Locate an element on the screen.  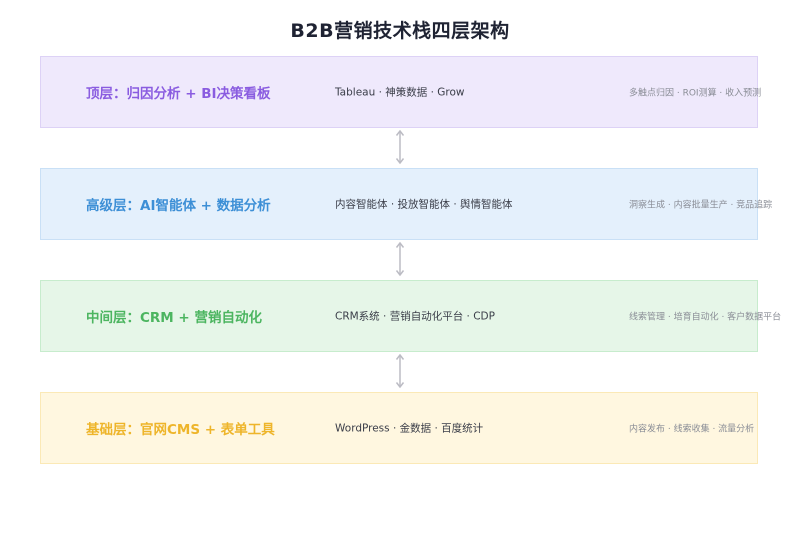
layer-tech: 内容智能体 · 投放智能体 · 舆情智能体 is located at coordinates (424, 204).